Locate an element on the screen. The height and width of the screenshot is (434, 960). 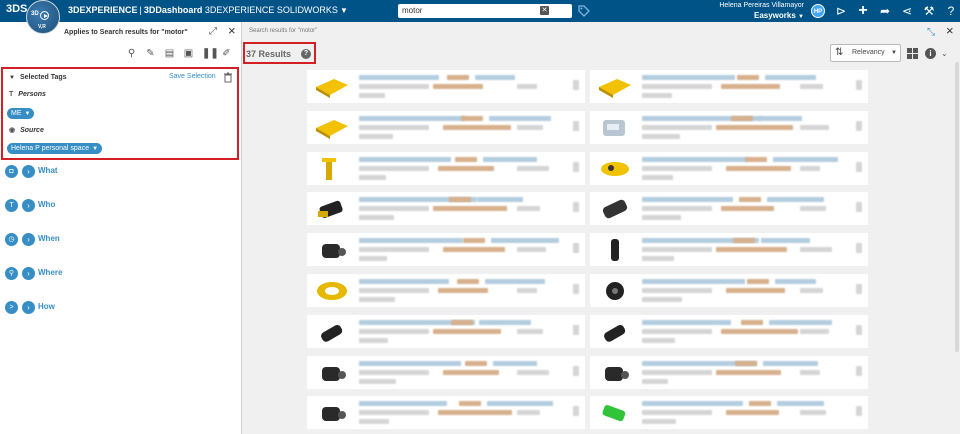
tag-chip-me: ME ▼ is located at coordinates (21, 113).